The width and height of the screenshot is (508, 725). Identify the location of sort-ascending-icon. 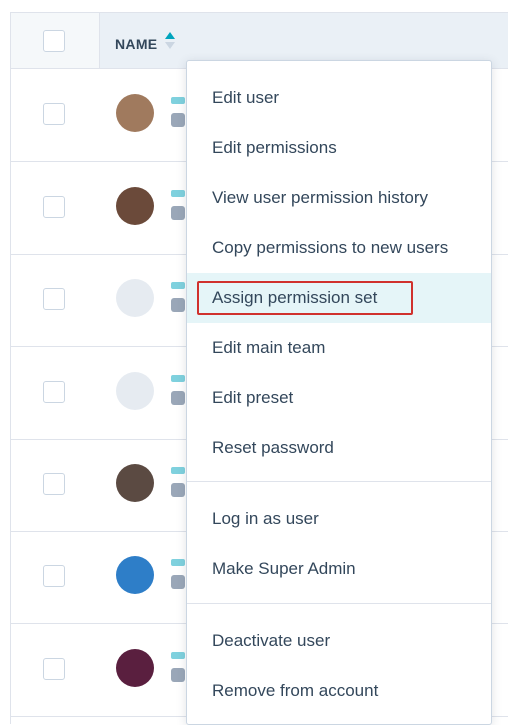
(170, 35).